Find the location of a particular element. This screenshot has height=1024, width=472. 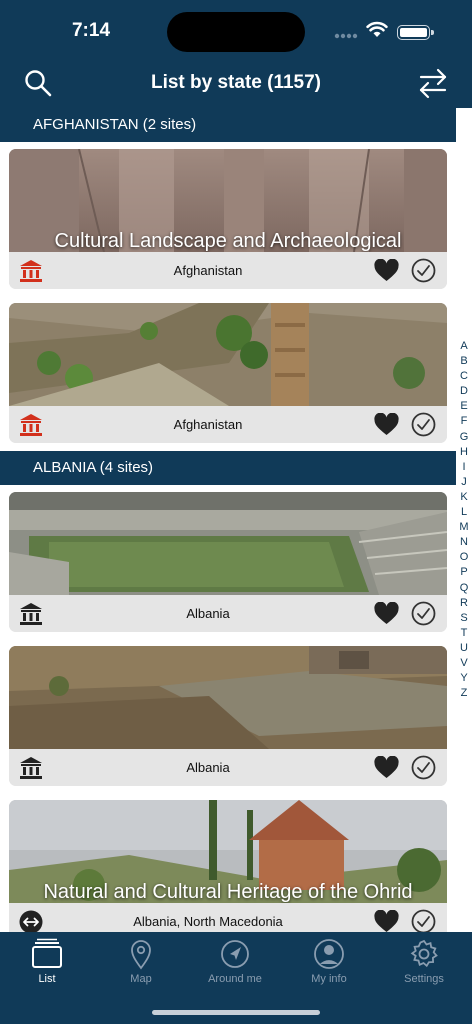

index-letter: R is located at coordinates (464, 603).